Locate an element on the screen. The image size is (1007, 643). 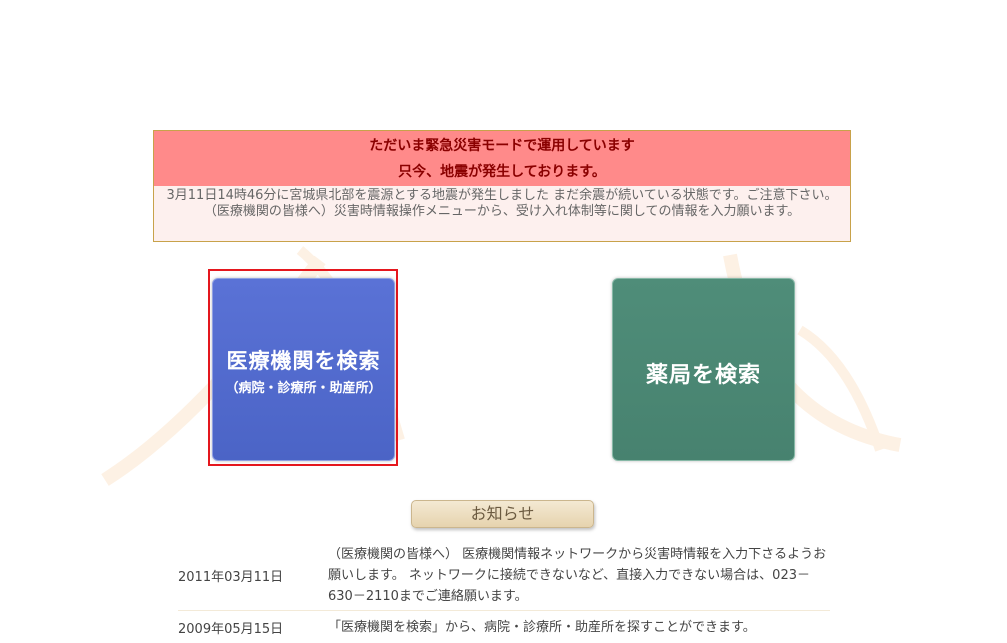
alert-earthquake-text: 只今、地震が発生しております。 is located at coordinates (502, 172).